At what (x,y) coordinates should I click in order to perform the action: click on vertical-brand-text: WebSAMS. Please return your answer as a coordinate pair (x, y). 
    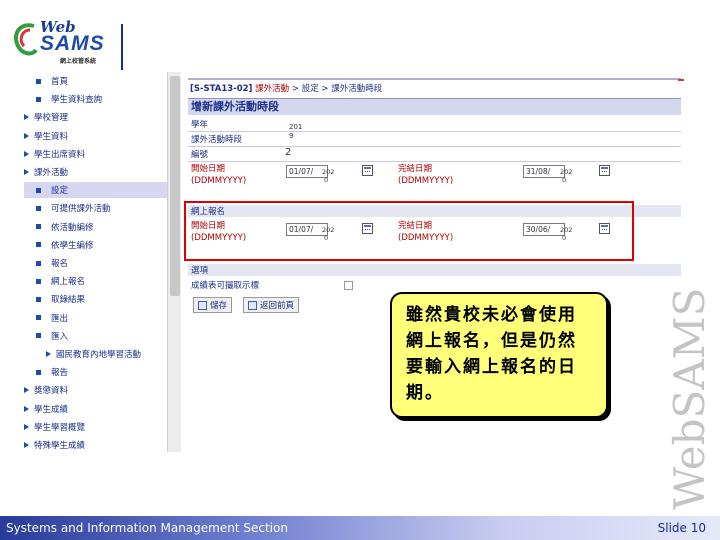
    Looking at the image, I should click on (689, 398).